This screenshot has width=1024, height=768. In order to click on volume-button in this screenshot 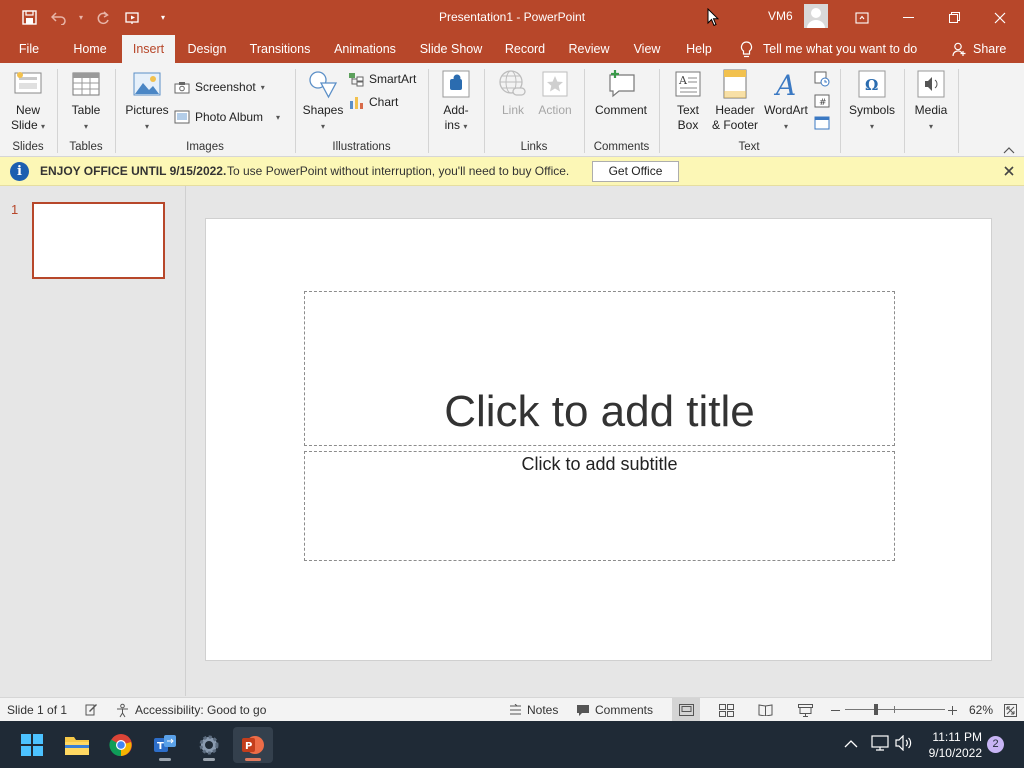, I will do `click(904, 744)`.